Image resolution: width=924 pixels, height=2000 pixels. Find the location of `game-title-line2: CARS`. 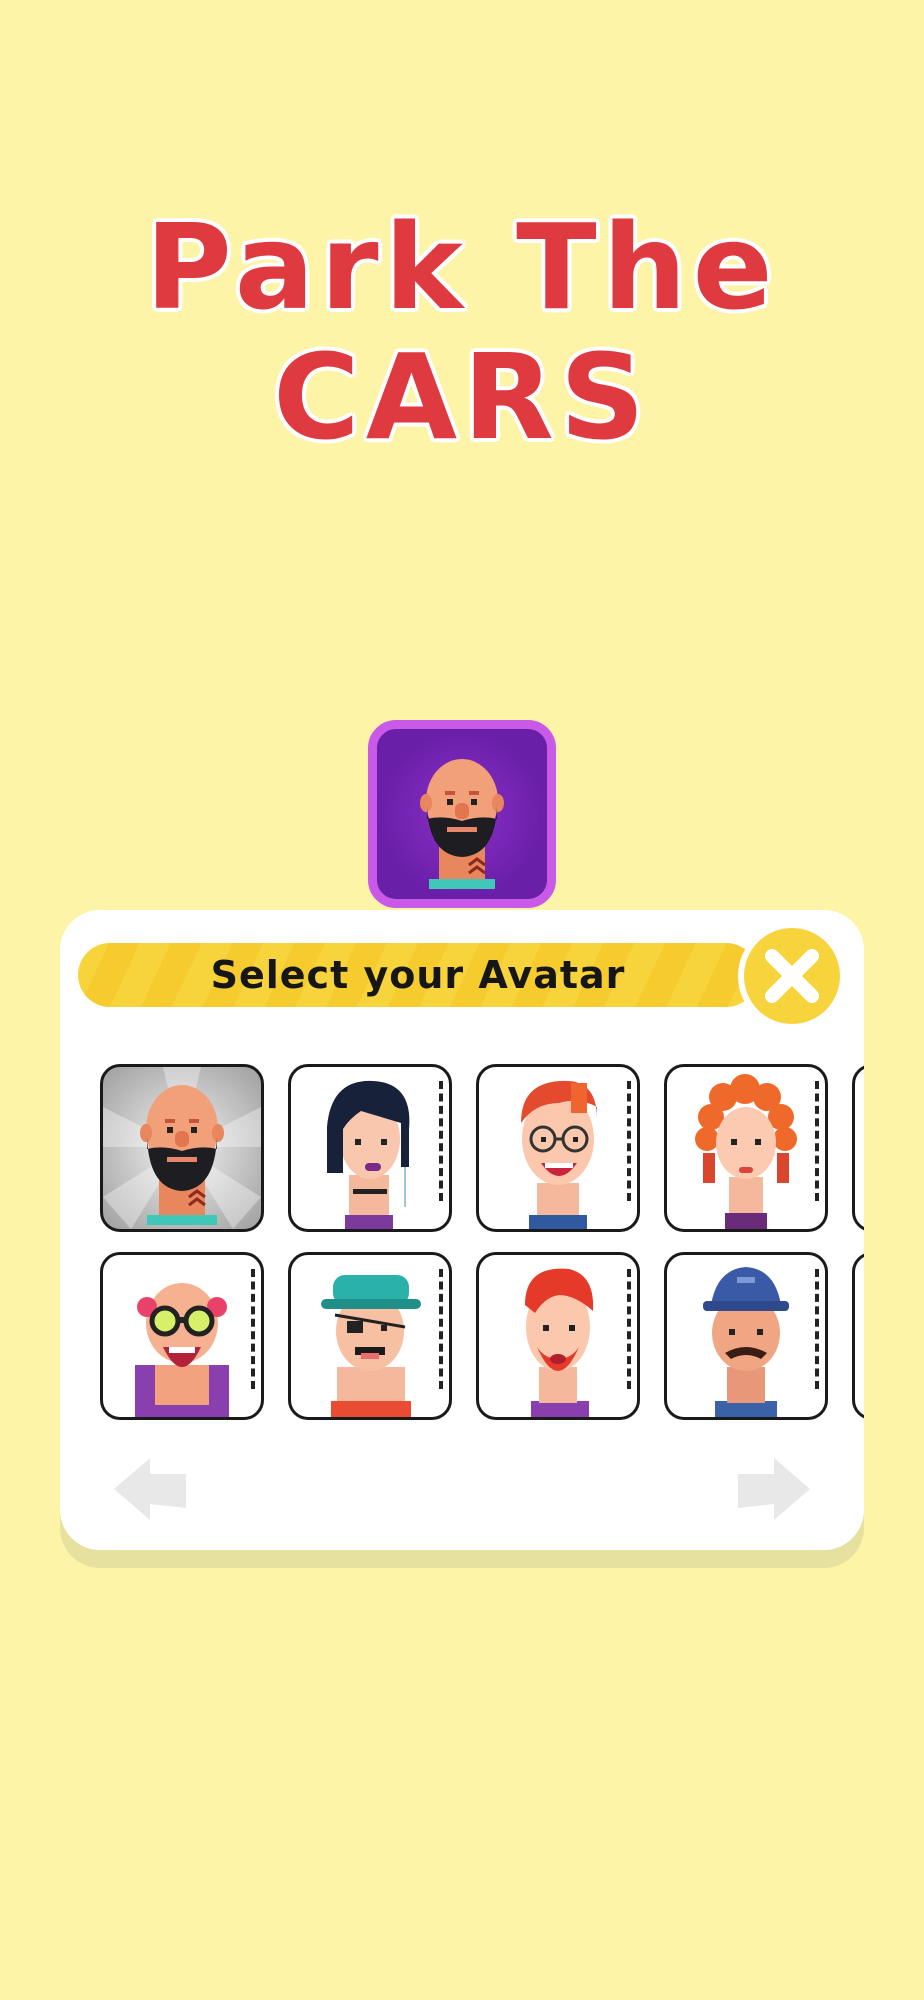

game-title-line2: CARS is located at coordinates (462, 397).